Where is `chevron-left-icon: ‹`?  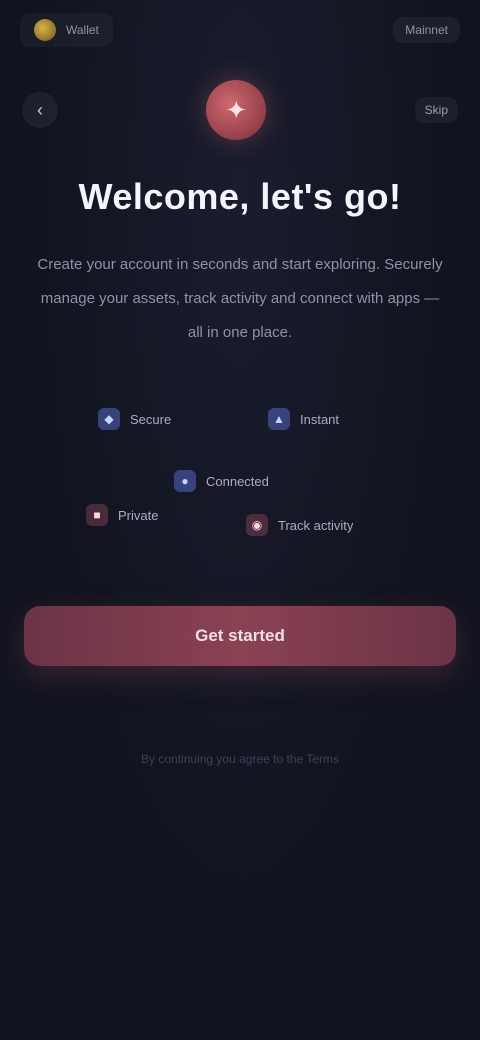
chevron-left-icon: ‹ is located at coordinates (40, 109).